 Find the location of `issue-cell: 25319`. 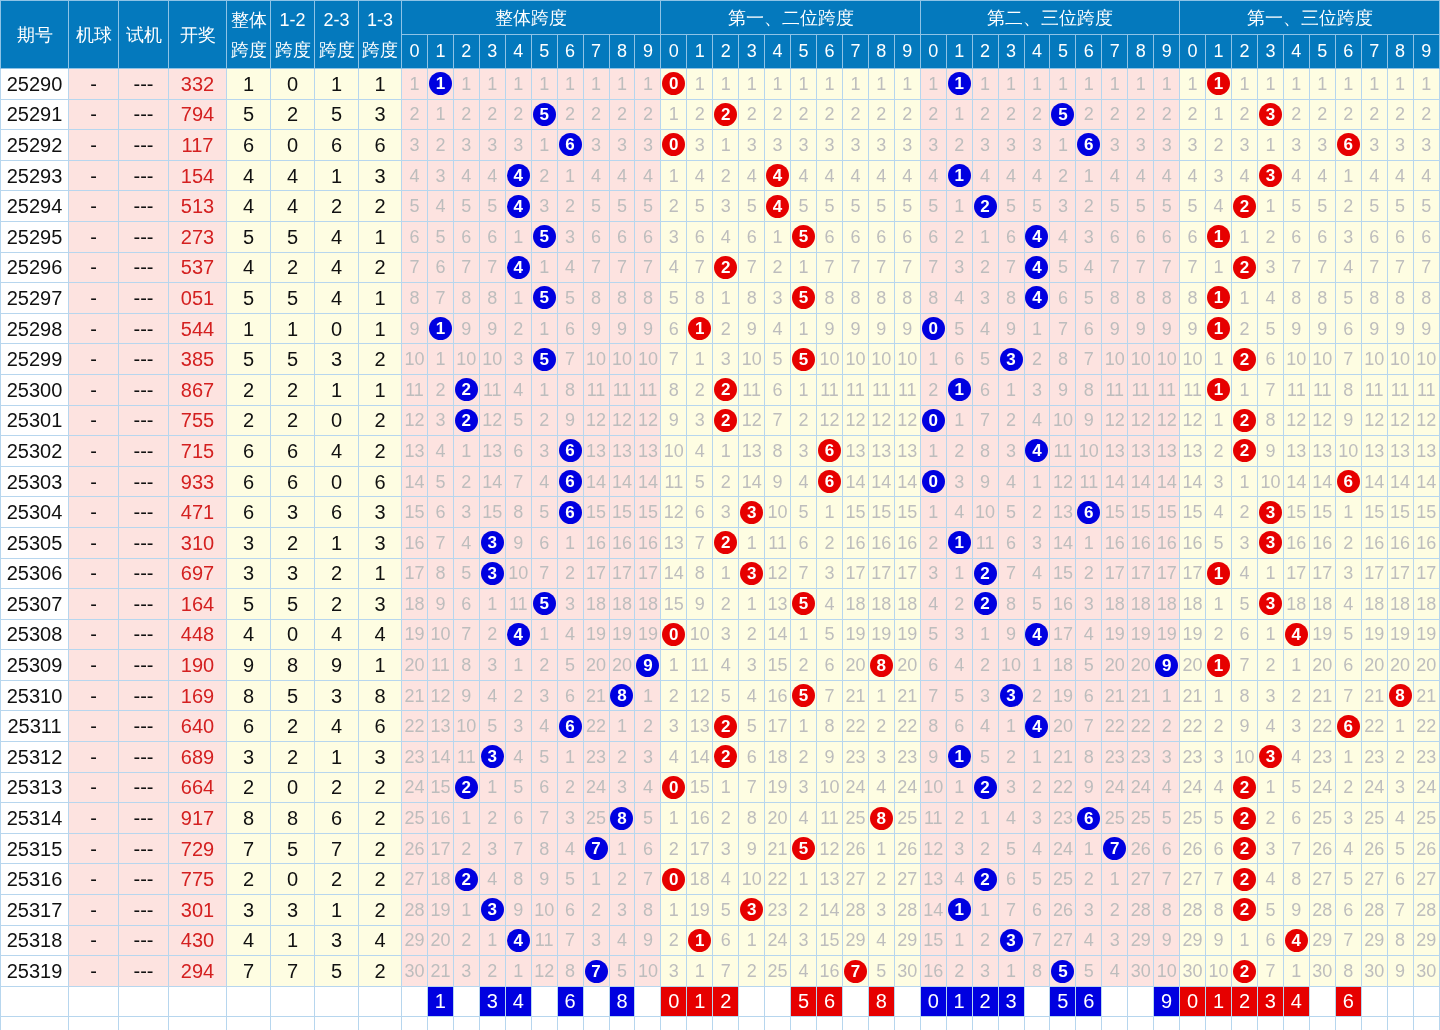

issue-cell: 25319 is located at coordinates (34, 971).